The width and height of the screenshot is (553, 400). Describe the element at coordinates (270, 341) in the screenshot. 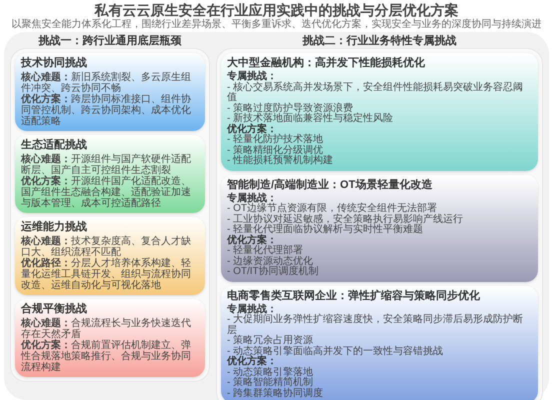

I see `list-item: - 策略冗余占用资源` at that location.